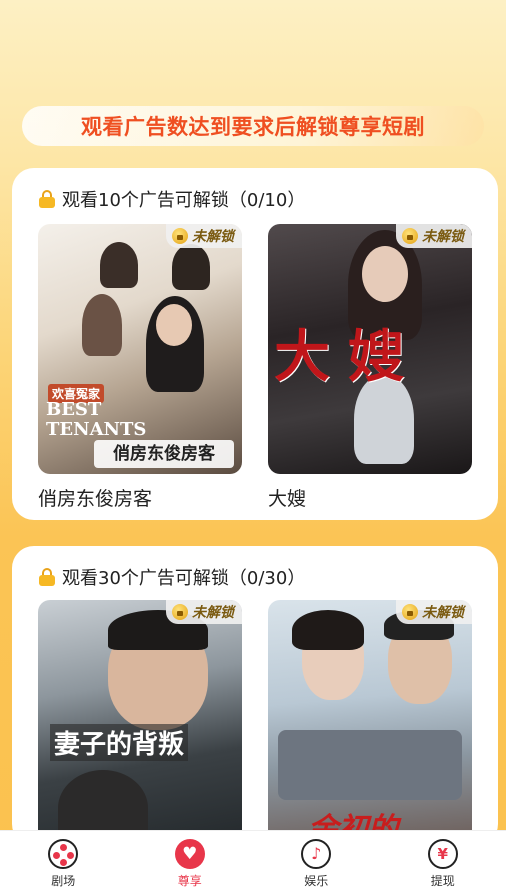 The image size is (506, 896). I want to click on poster-caption: 俏房东俊房客, so click(164, 454).